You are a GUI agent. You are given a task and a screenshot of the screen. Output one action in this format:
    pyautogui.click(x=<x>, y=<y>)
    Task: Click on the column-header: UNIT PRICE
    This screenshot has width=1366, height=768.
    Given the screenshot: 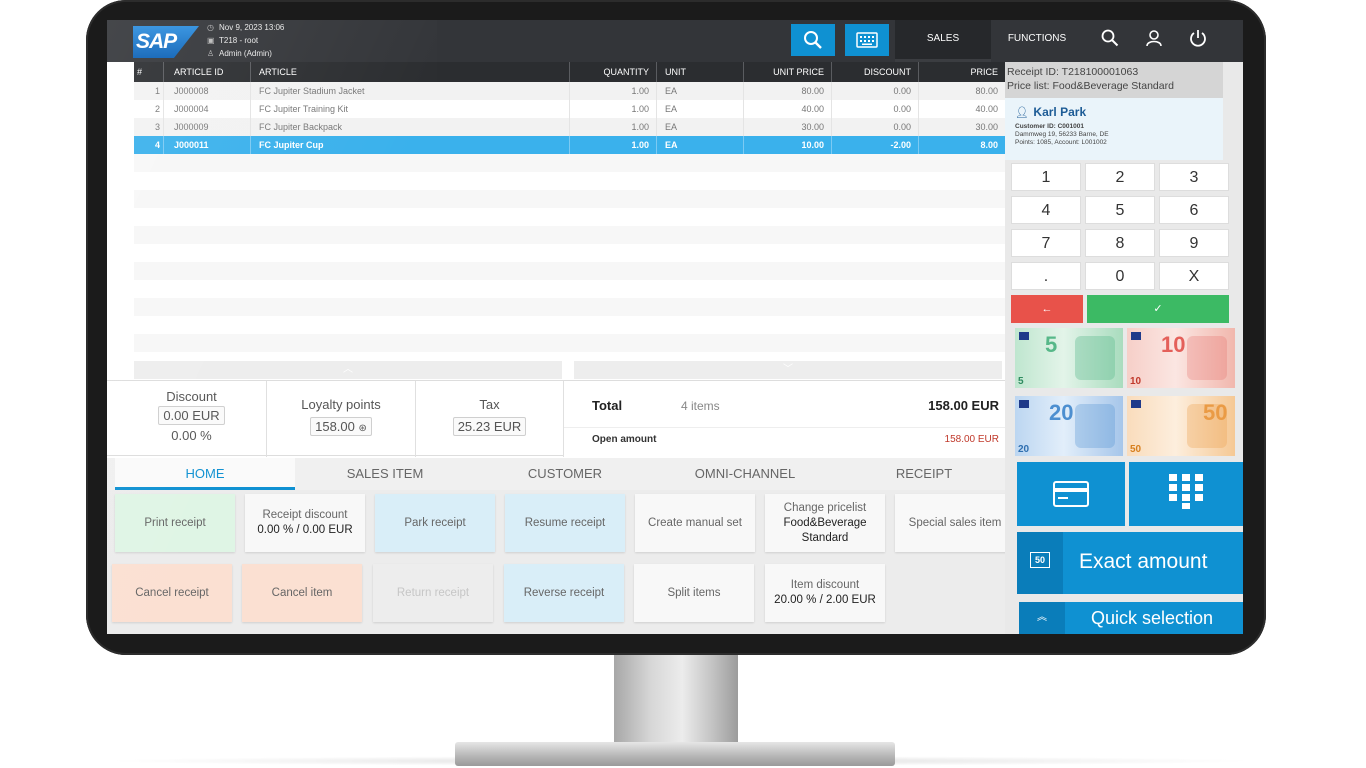 What is the action you would take?
    pyautogui.click(x=788, y=72)
    